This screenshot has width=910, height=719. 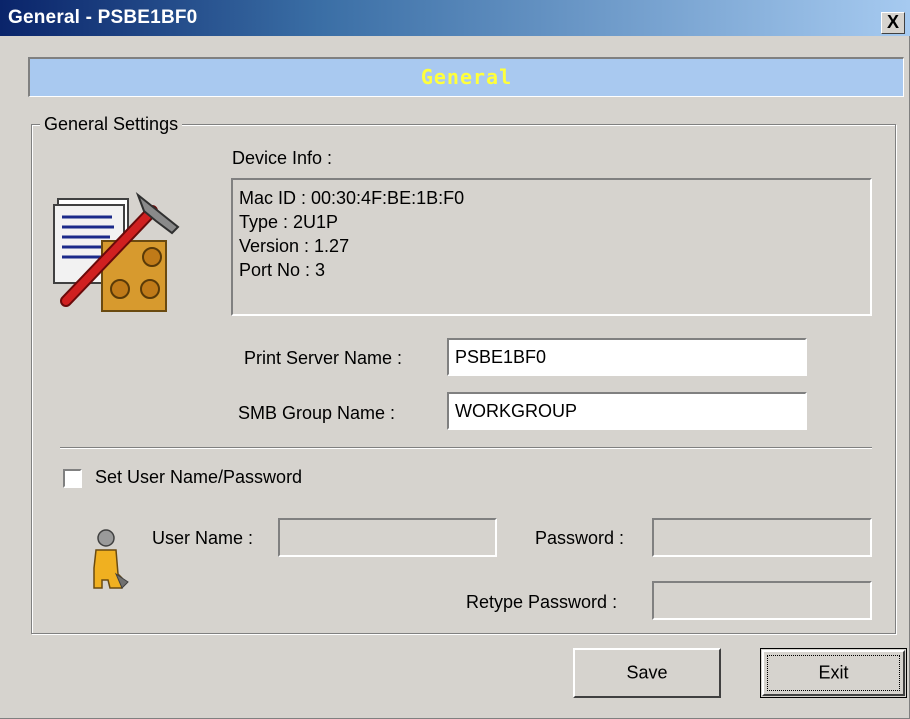 I want to click on window-title: General - PSBE1BF0, so click(x=103, y=17).